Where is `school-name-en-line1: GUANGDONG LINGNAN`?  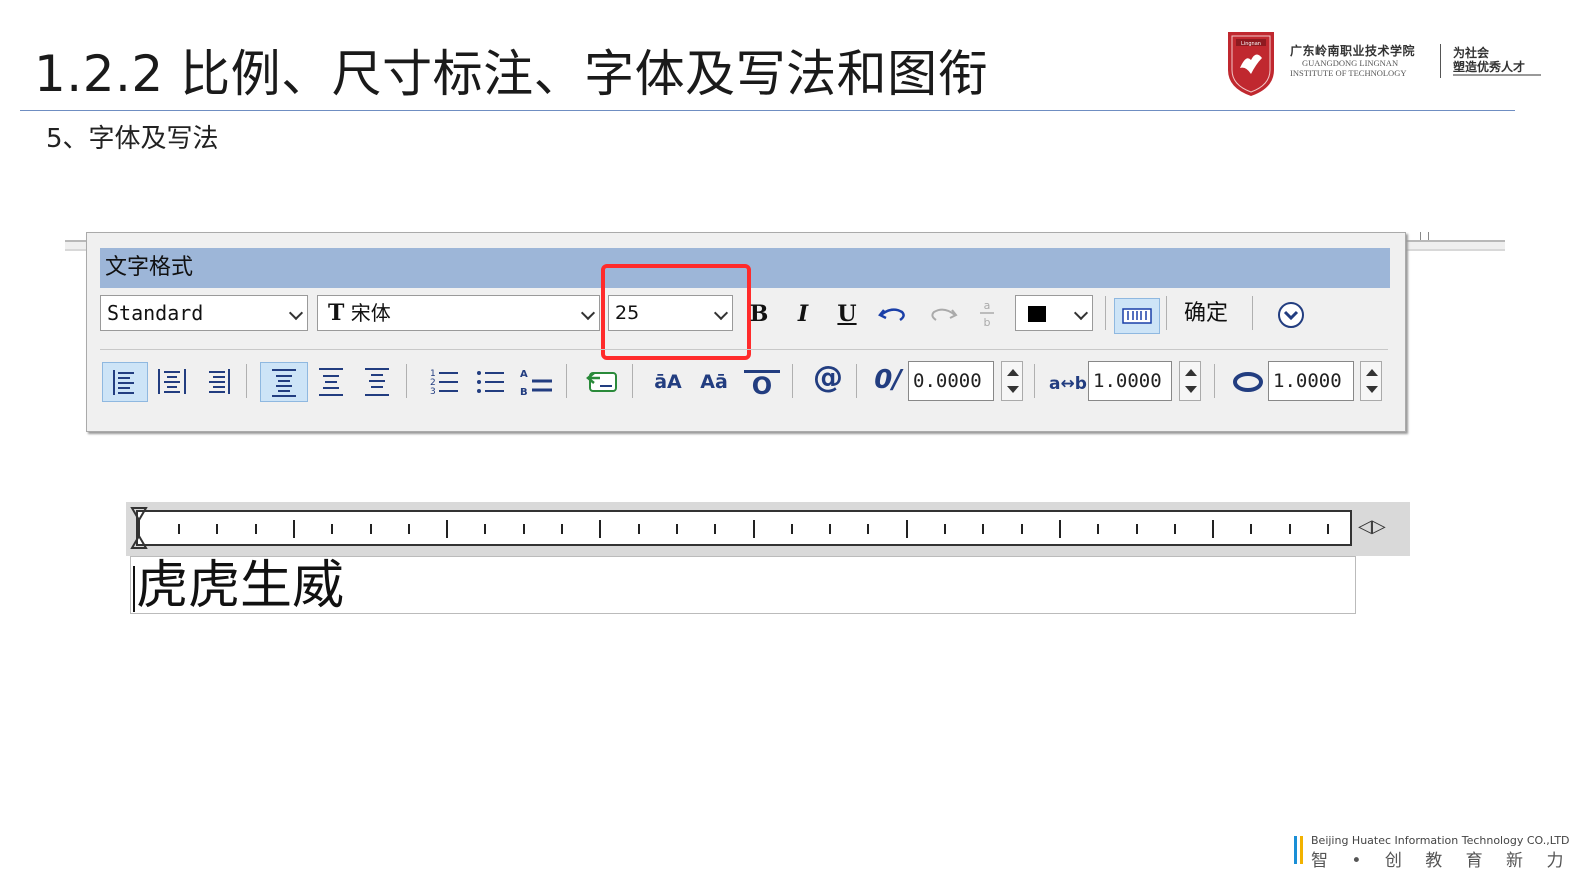
school-name-en-line1: GUANGDONG LINGNAN is located at coordinates (1350, 63).